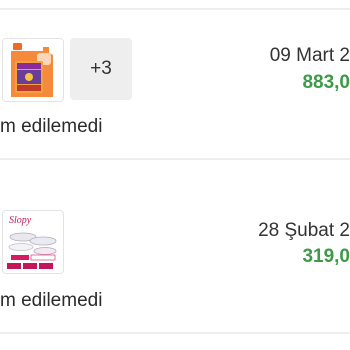 Image resolution: width=350 pixels, height=350 pixels. I want to click on orange-detergent-can-image, so click(33, 70).